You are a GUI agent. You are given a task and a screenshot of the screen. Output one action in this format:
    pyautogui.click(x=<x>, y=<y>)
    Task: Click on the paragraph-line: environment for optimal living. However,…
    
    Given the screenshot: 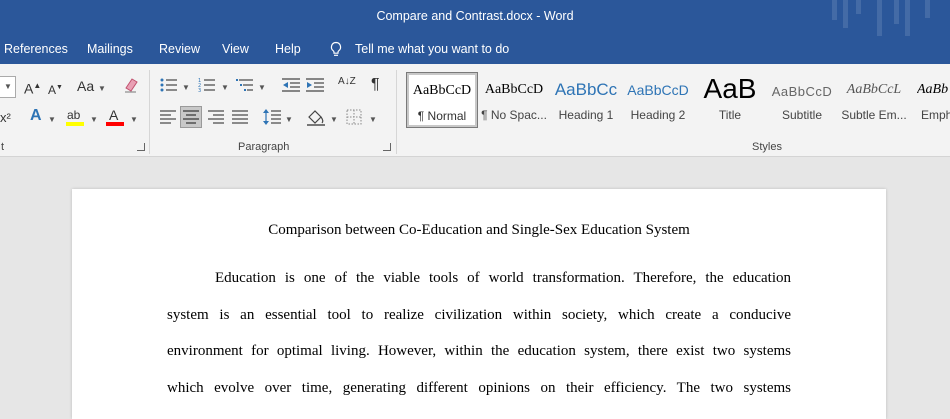 What is the action you would take?
    pyautogui.click(x=479, y=351)
    